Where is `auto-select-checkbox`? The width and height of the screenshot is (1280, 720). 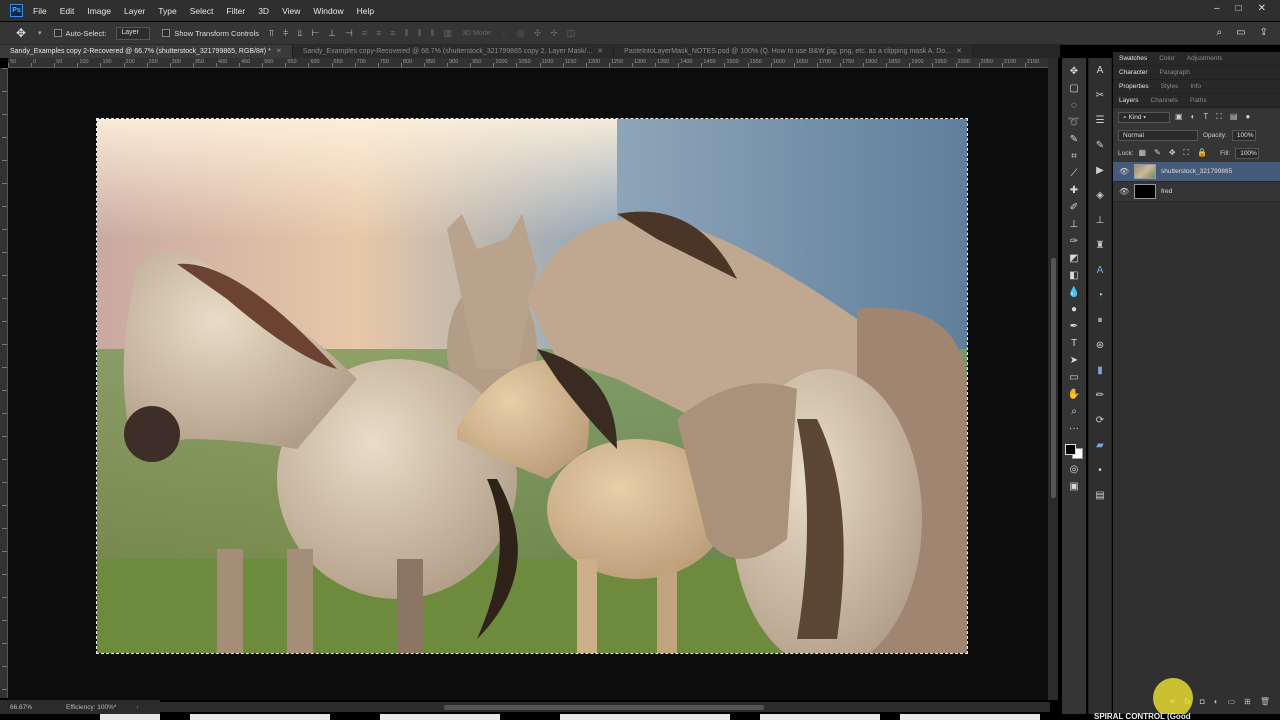 auto-select-checkbox is located at coordinates (57, 33).